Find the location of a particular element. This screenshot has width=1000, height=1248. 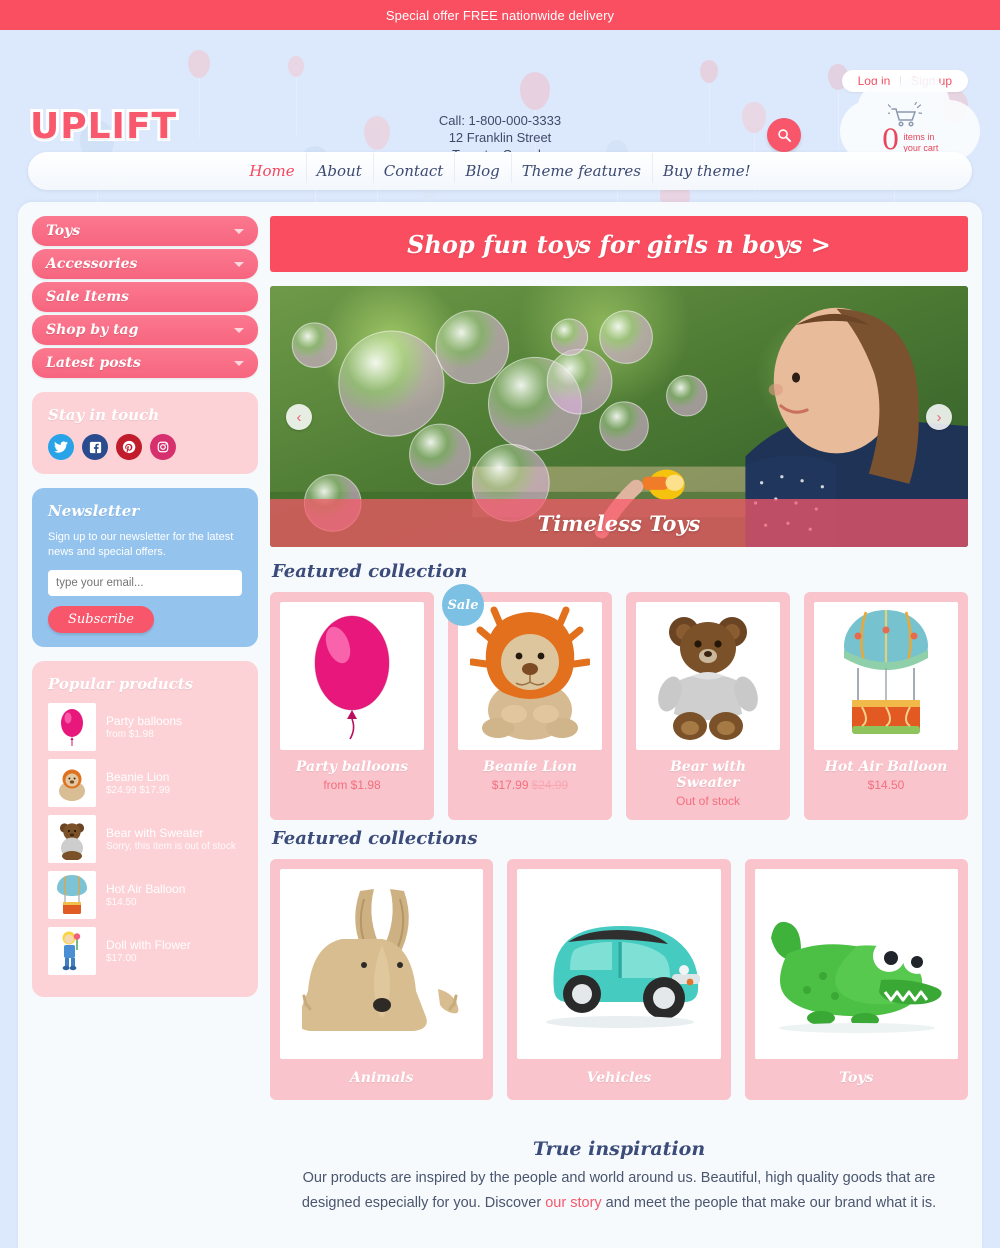

promo-text: Shop fun toys for girls n boys > is located at coordinates (619, 244).